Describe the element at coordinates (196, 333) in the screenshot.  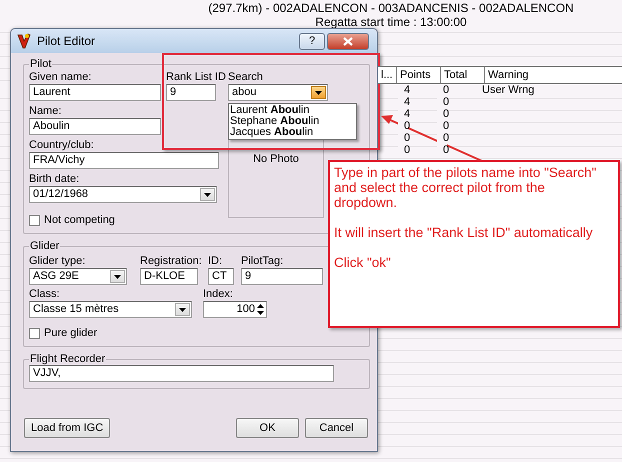
I see `pure-glider-checkbox: Pure glider` at that location.